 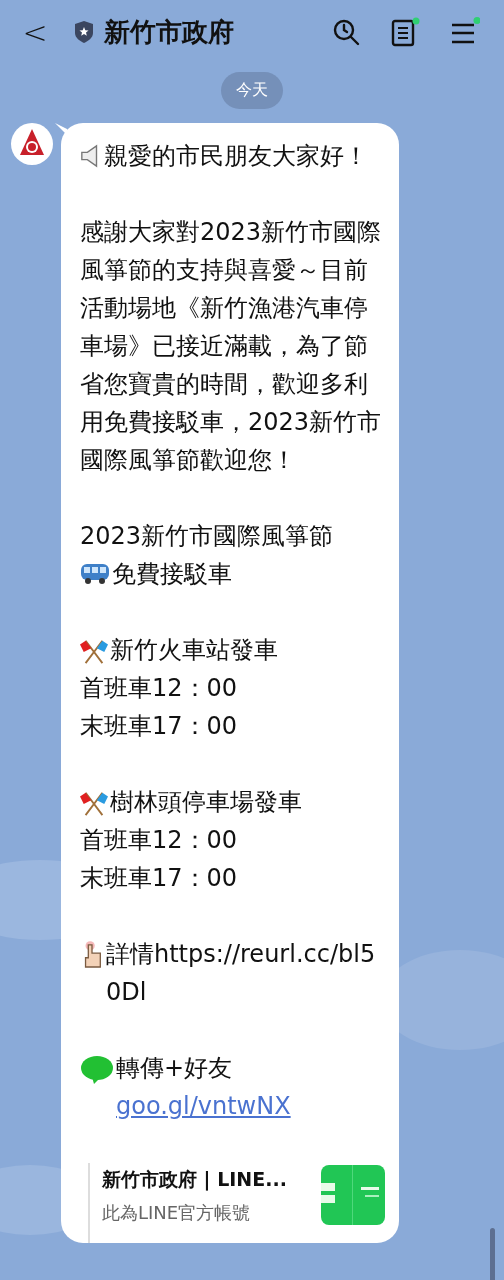 I want to click on message-text: 感謝大家對2023新竹市國際風箏節的支持與喜愛～目前活動場地《新竹漁港汽車停車場》已接近滿載，為了節省您寶貴的時間，歡迎多利用免費接駁車，2023新竹市國際風箏節歡迎您！, so click(x=231, y=346).